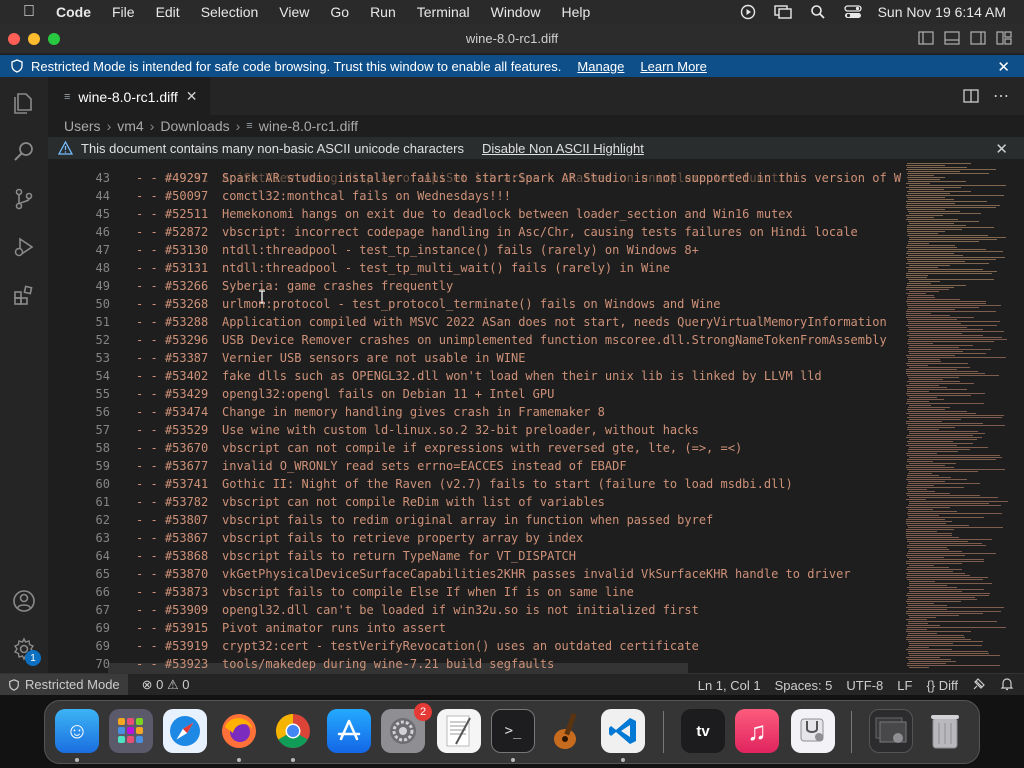  Describe the element at coordinates (54, 39) in the screenshot. I see `zoom-window-button` at that location.